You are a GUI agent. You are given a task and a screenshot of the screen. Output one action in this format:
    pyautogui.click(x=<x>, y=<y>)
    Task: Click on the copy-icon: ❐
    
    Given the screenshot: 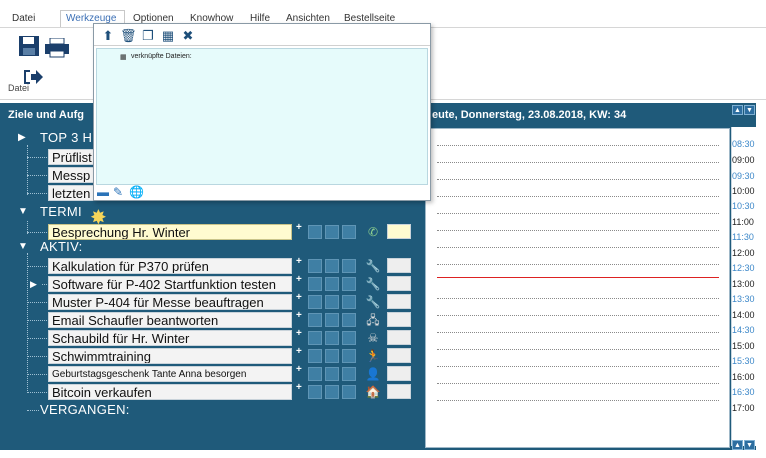 What is the action you would take?
    pyautogui.click(x=148, y=35)
    